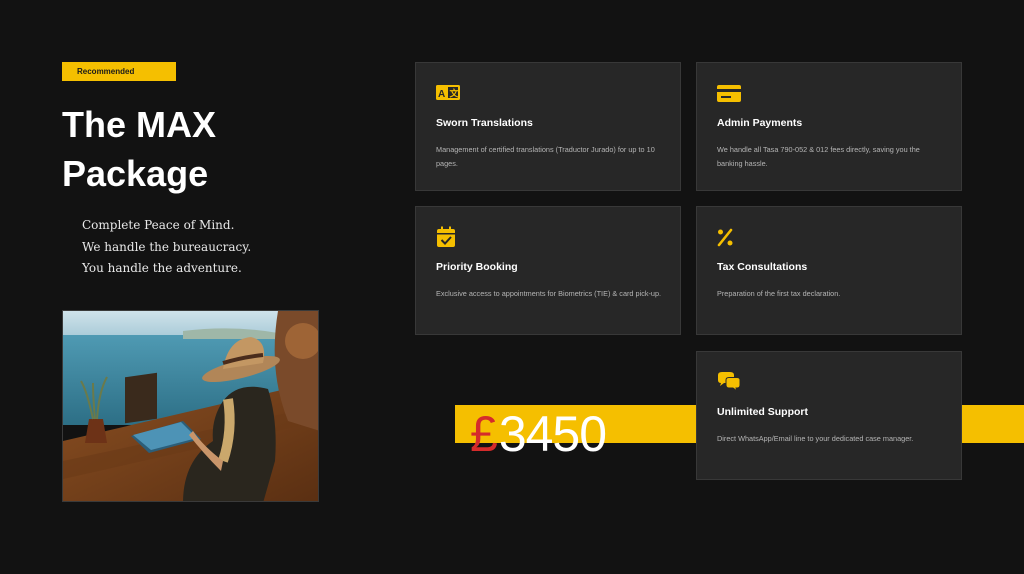 The height and width of the screenshot is (574, 1024). What do you see at coordinates (139, 149) in the screenshot?
I see `page-title: The MAX Package` at bounding box center [139, 149].